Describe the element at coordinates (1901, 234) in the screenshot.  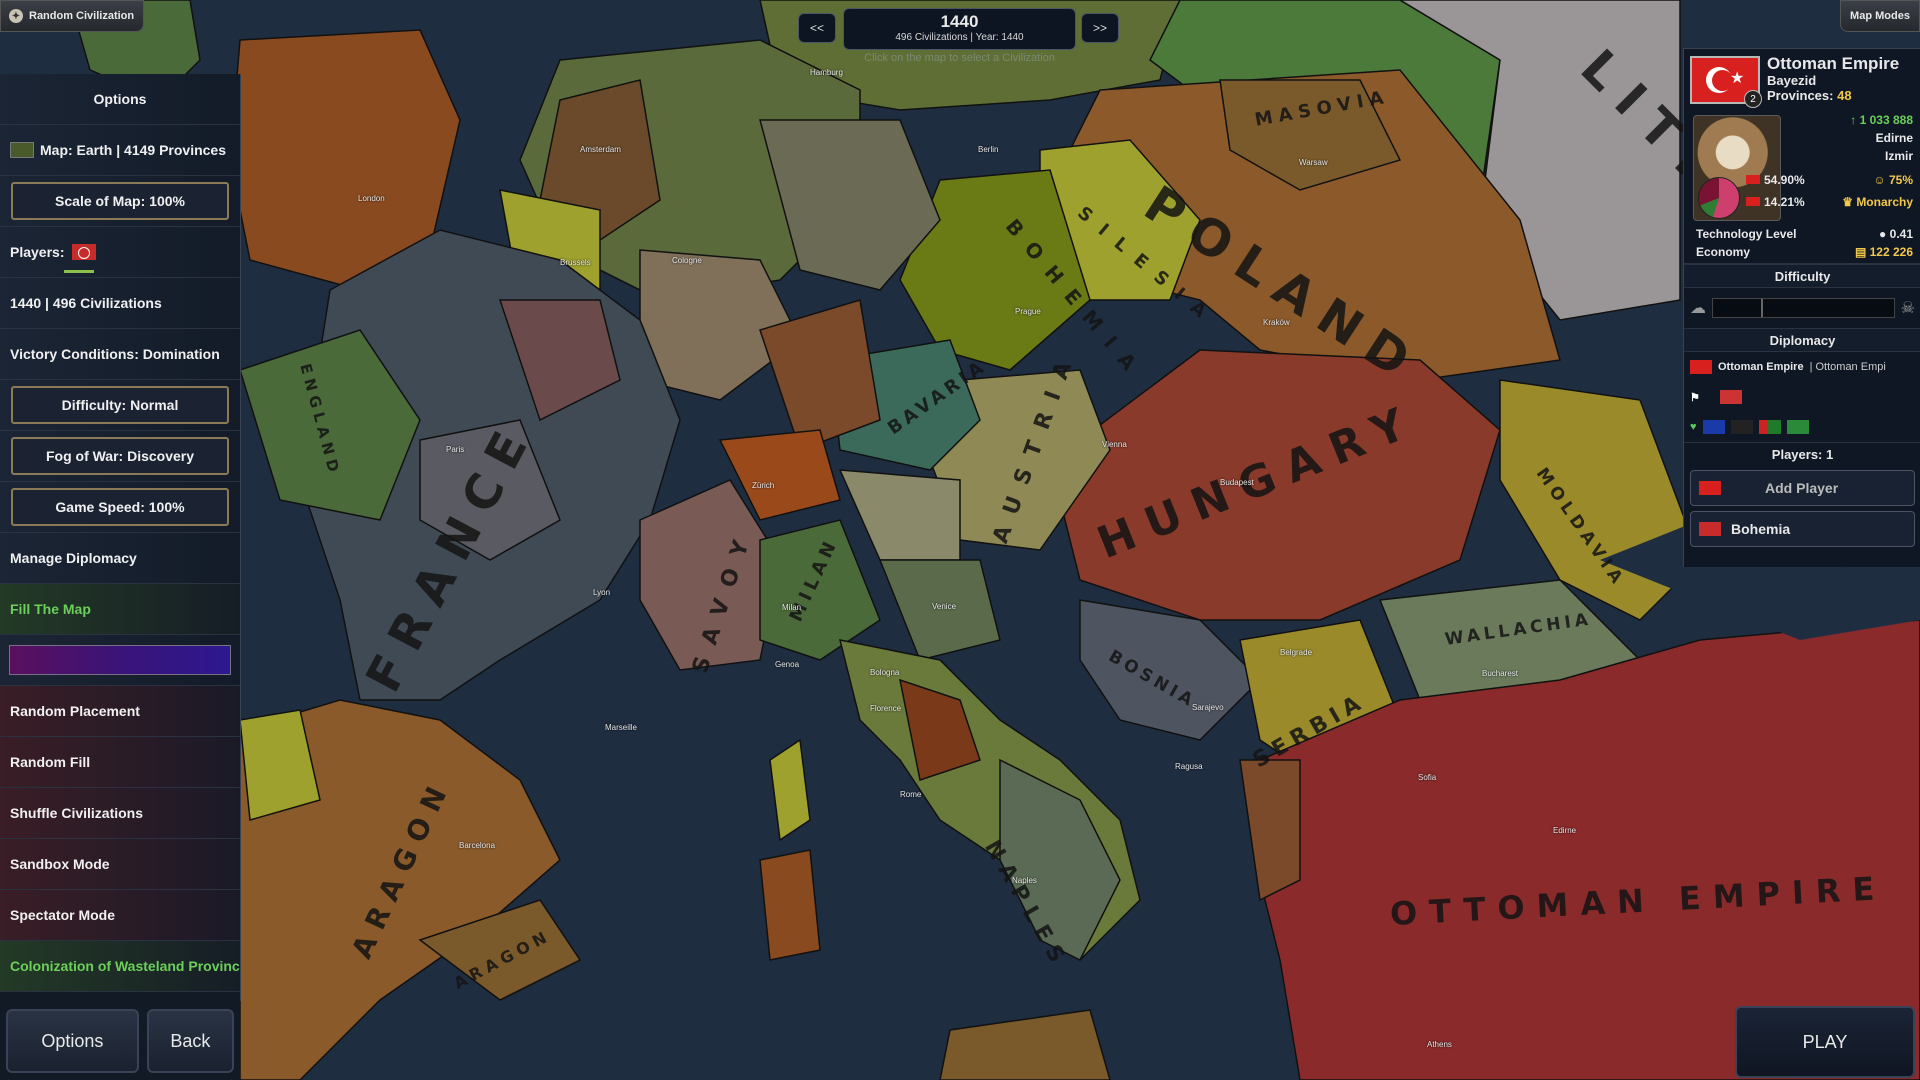
I see `tech-value: 0.41` at that location.